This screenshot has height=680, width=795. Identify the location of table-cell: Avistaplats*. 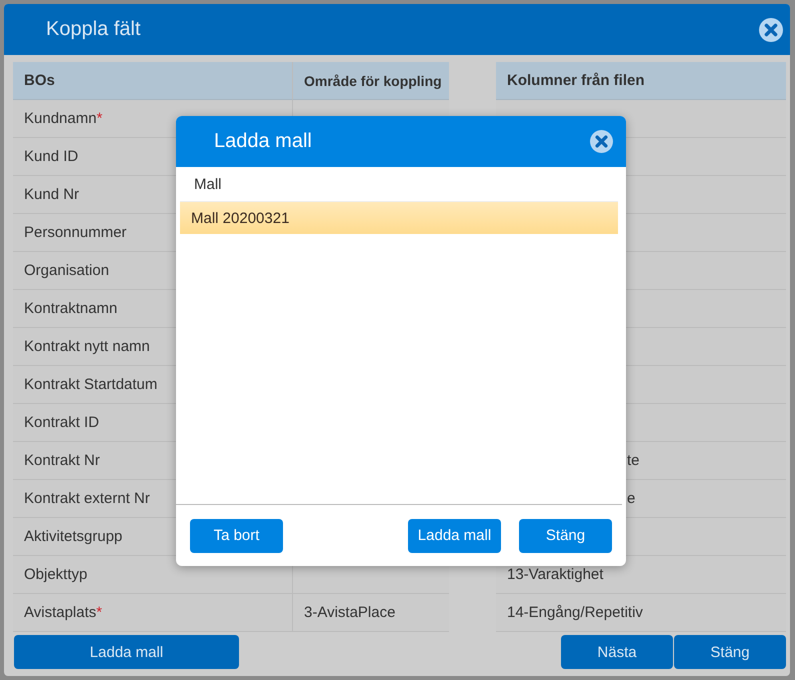
(153, 613).